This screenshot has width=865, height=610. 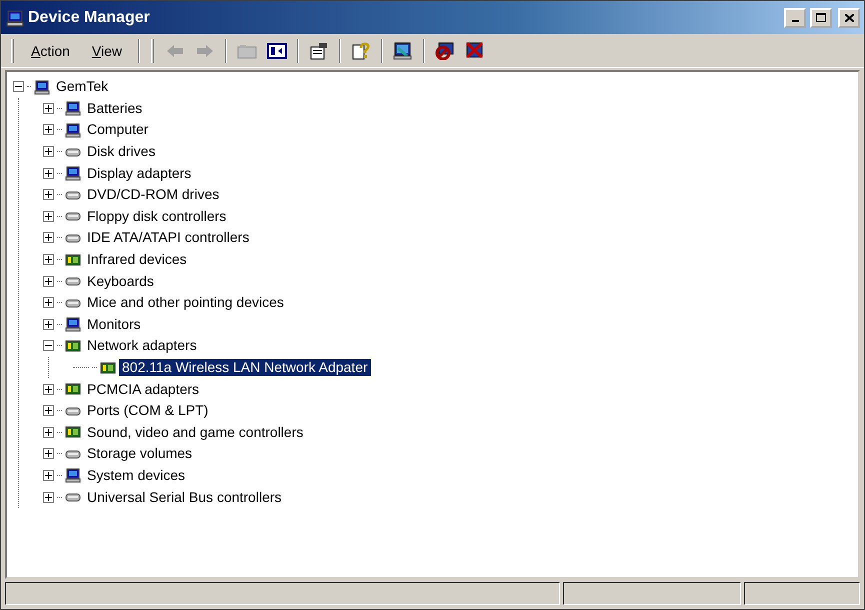 I want to click on tree-item: System devices, so click(x=136, y=475).